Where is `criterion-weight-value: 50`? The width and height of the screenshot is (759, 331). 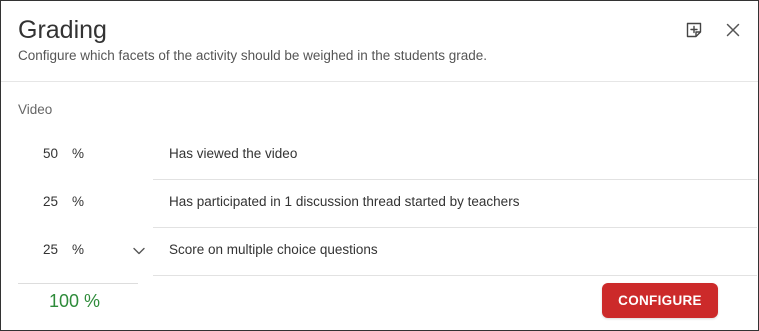 criterion-weight-value: 50 is located at coordinates (38, 153).